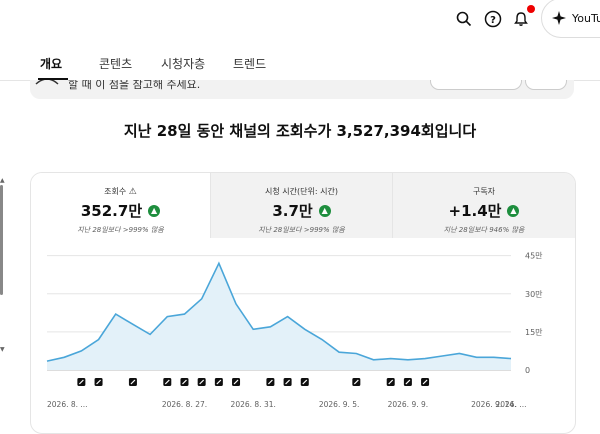  What do you see at coordinates (339, 404) in the screenshot?
I see `x-tick-label: 2026. 9. 5.` at bounding box center [339, 404].